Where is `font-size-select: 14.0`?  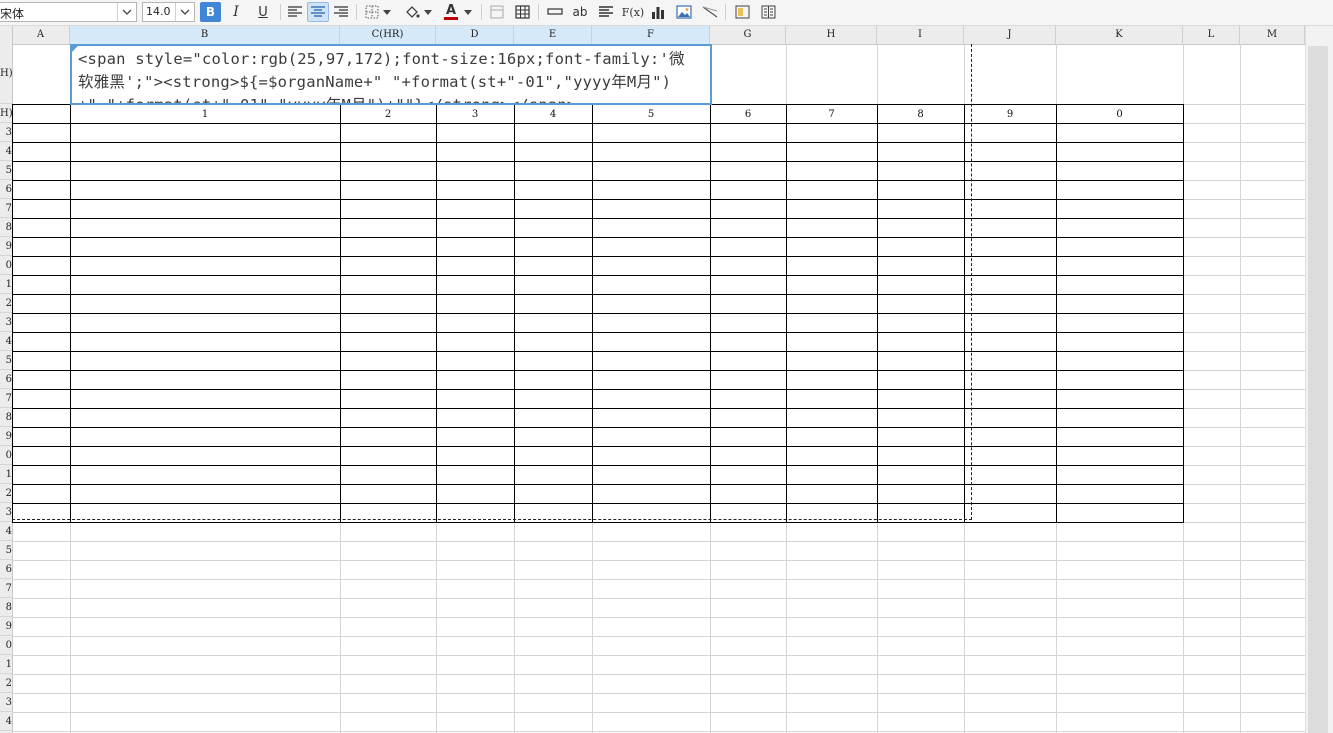
font-size-select: 14.0 is located at coordinates (168, 12).